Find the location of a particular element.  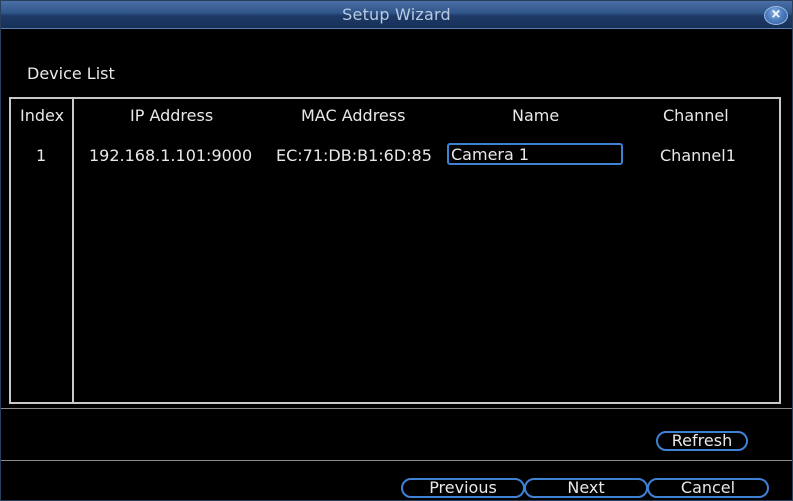

header-mac-address: MAC Address is located at coordinates (353, 115).